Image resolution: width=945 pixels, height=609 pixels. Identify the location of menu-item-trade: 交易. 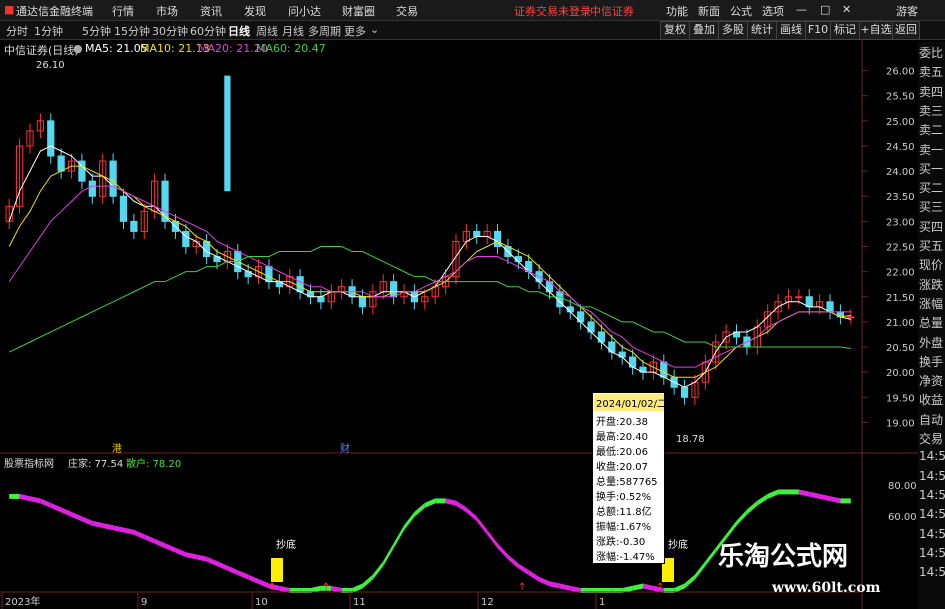
(407, 11).